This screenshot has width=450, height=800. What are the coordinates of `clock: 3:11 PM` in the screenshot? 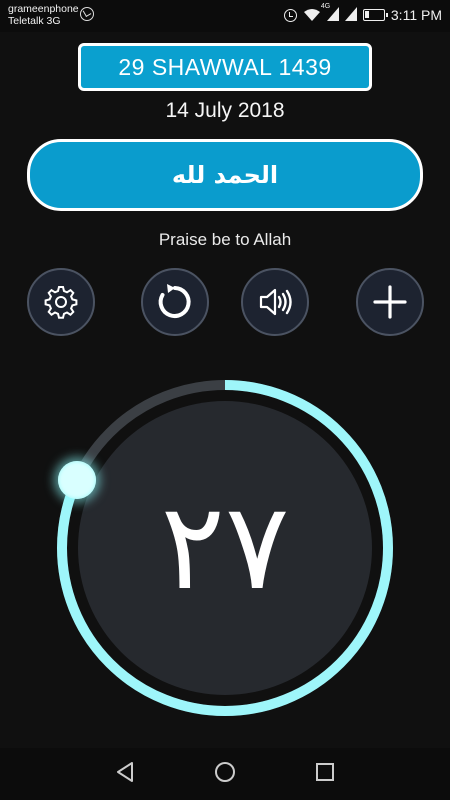 It's located at (416, 15).